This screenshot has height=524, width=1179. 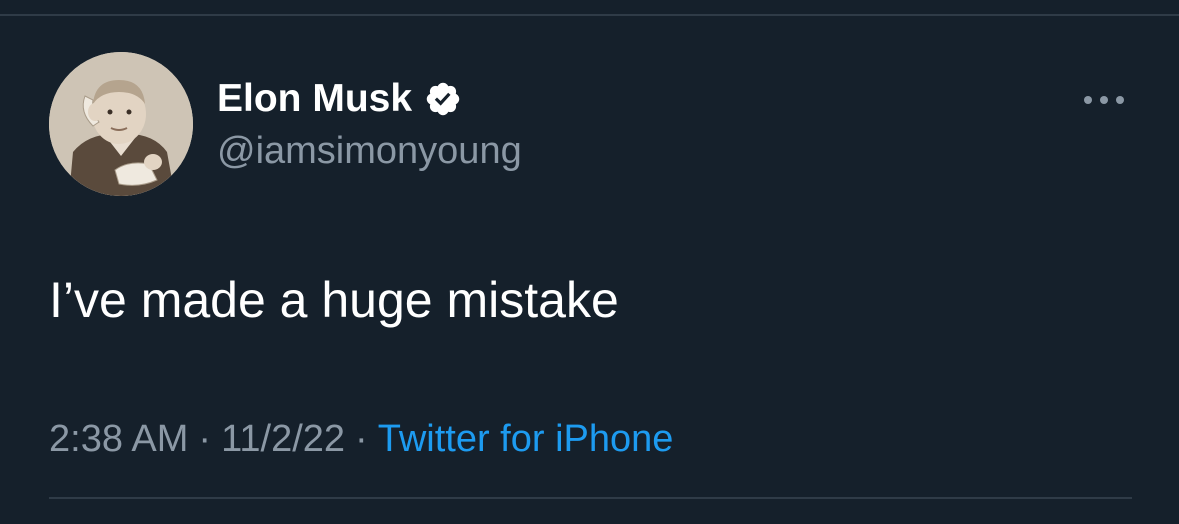 I want to click on tweet-time: 2:38 AM, so click(x=118, y=439).